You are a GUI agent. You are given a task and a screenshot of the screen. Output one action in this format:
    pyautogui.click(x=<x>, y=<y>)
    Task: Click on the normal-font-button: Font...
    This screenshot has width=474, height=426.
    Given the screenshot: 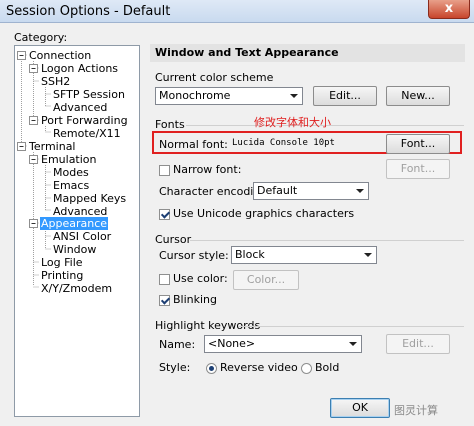 What is the action you would take?
    pyautogui.click(x=418, y=144)
    